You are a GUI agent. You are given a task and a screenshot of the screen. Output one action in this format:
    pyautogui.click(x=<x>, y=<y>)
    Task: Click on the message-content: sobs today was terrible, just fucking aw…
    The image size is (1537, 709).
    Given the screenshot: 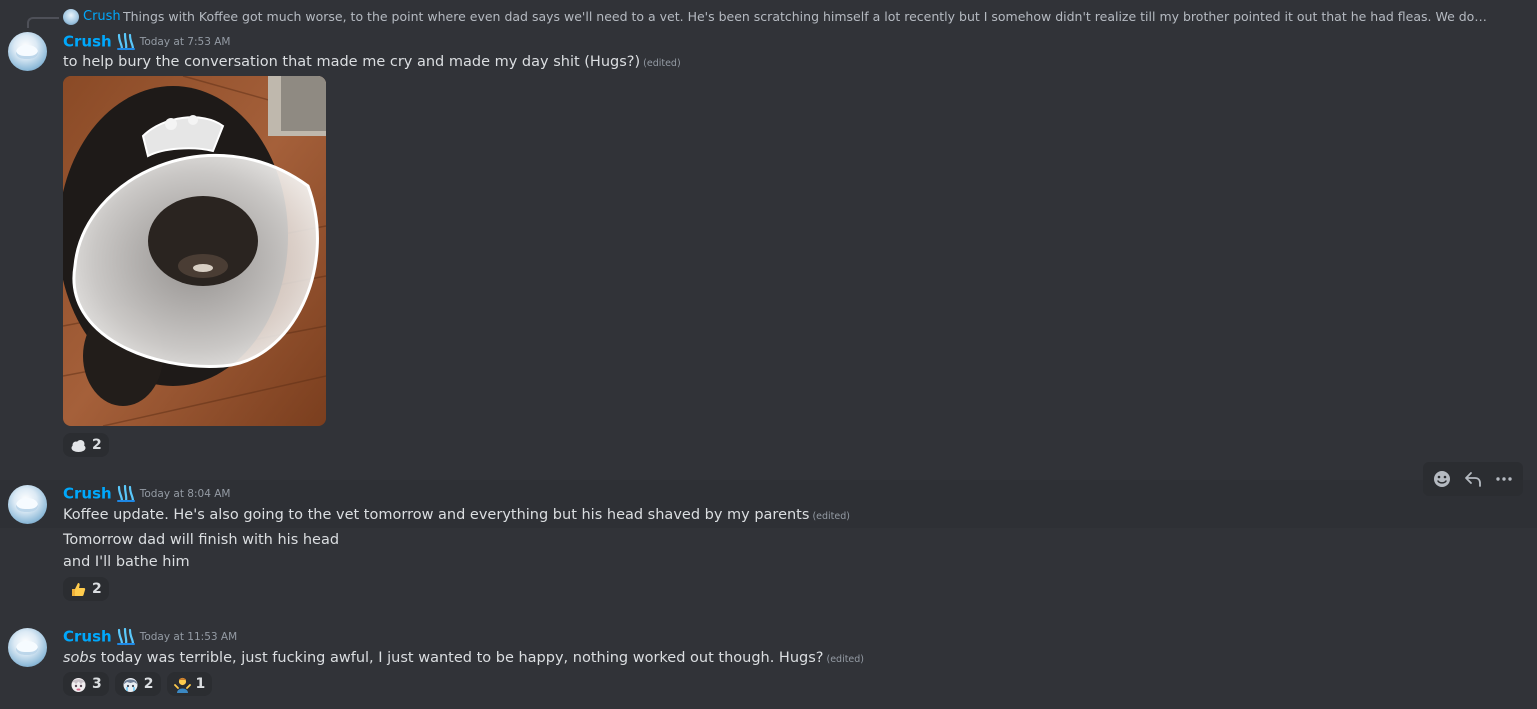 What is the action you would take?
    pyautogui.click(x=463, y=659)
    